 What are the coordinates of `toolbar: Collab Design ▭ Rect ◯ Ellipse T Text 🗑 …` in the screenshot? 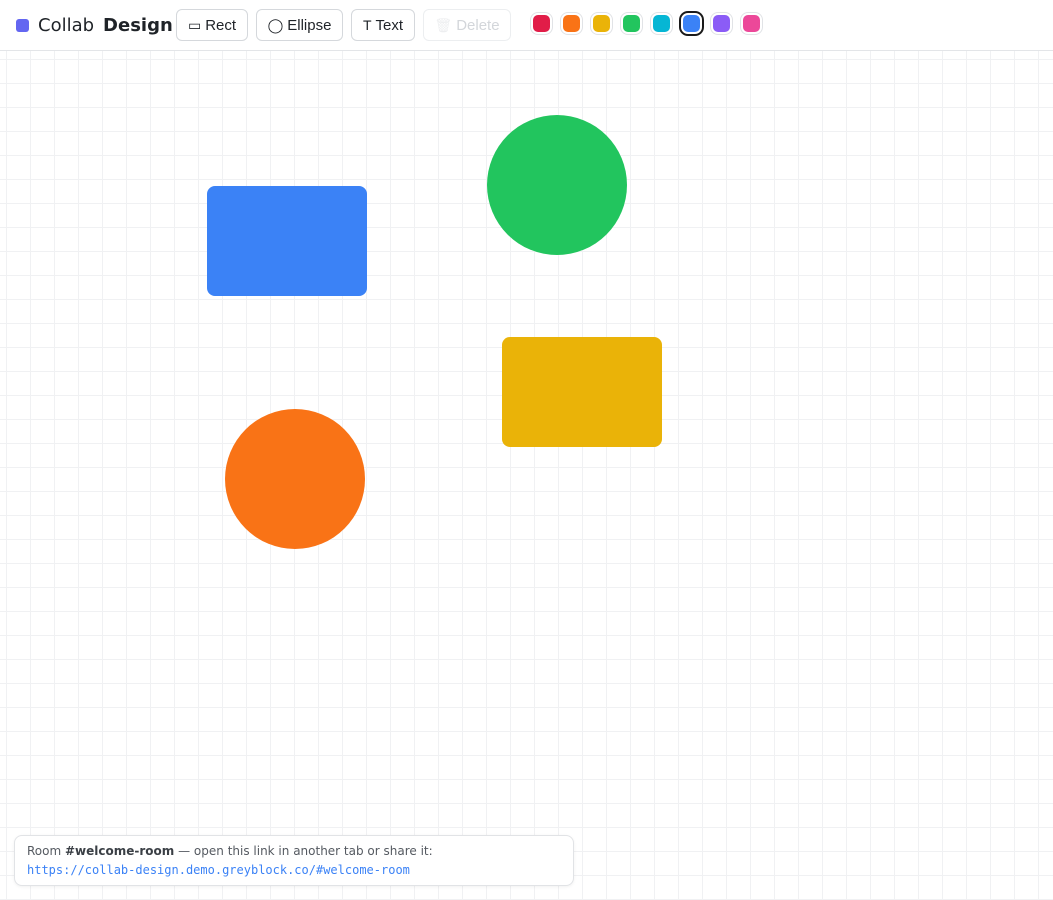 It's located at (526, 25).